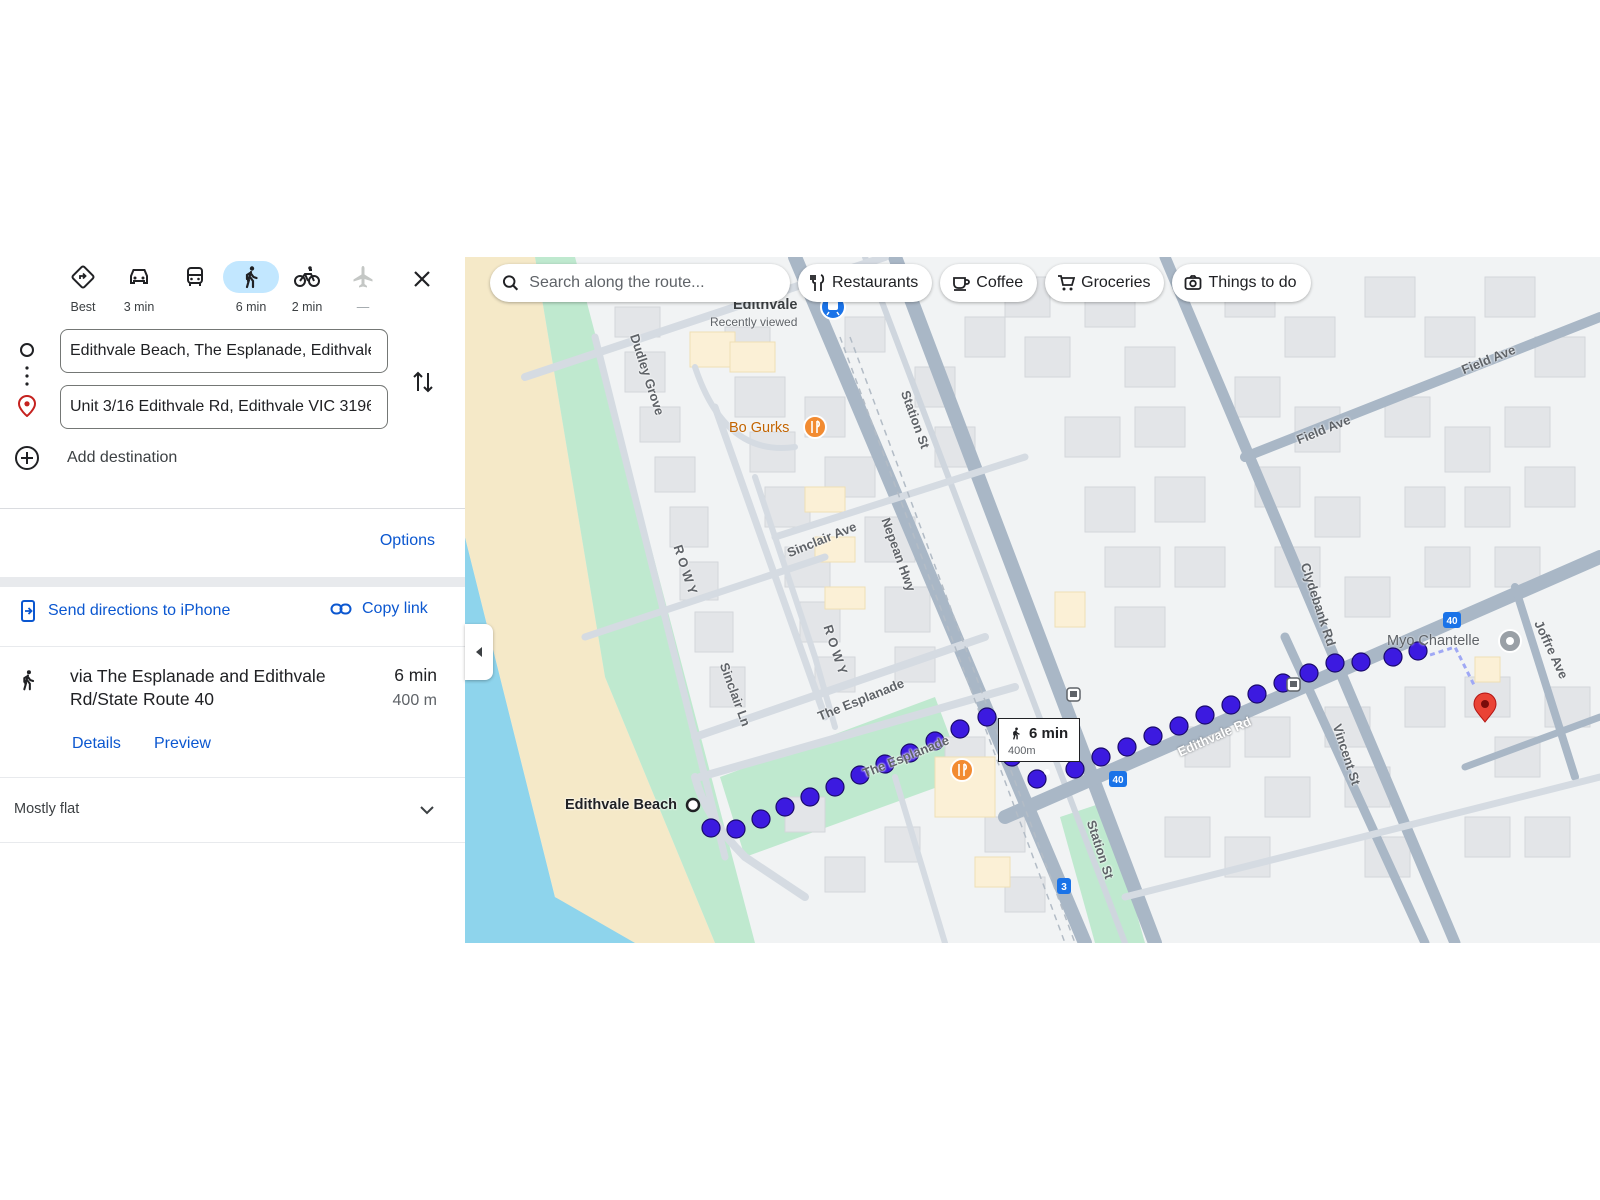 The width and height of the screenshot is (1600, 1200). What do you see at coordinates (139, 307) in the screenshot?
I see `mode-label: 3 min` at bounding box center [139, 307].